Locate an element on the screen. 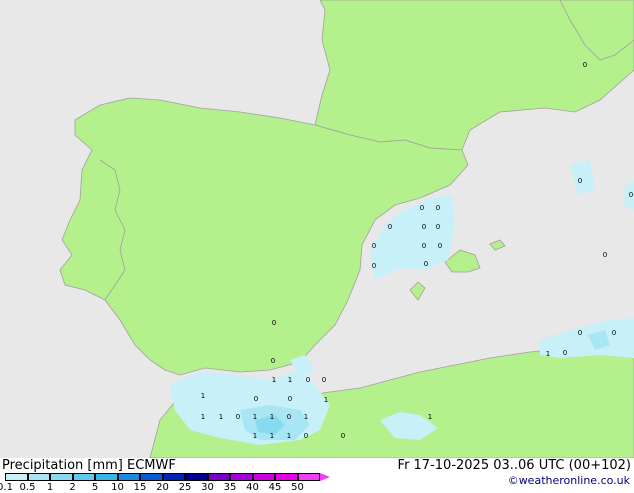 This screenshot has width=634, height=493. scale-tick-label: 35 is located at coordinates (230, 487).